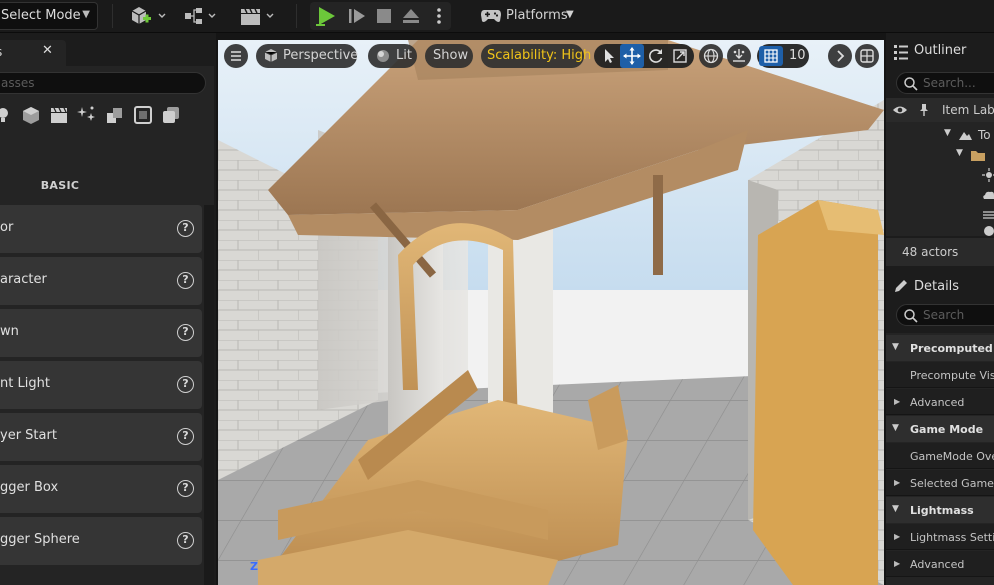 The height and width of the screenshot is (585, 994). Describe the element at coordinates (945, 315) in the screenshot. I see `details-search-input: Search` at that location.